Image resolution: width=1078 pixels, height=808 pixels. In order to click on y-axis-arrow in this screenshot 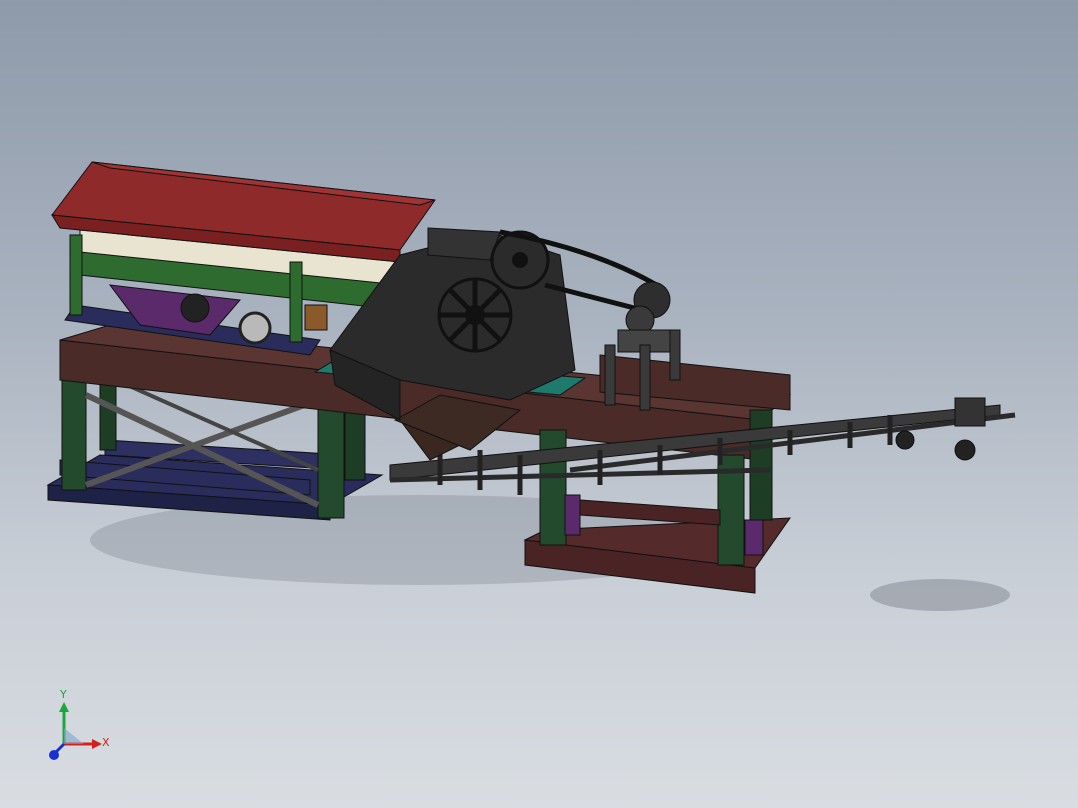, I will do `click(64, 707)`.